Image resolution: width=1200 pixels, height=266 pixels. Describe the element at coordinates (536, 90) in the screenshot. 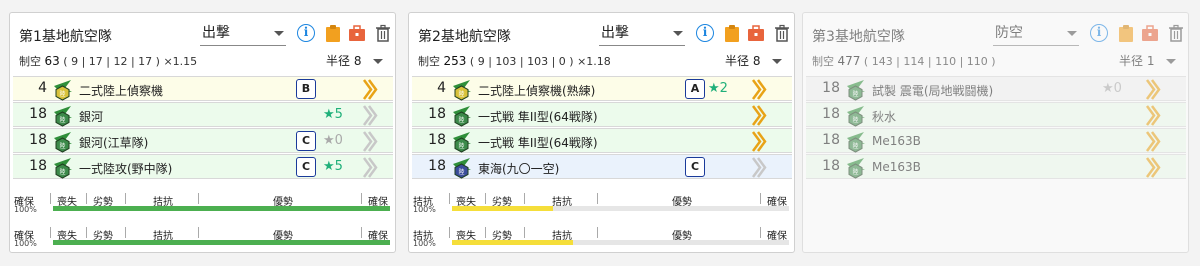

I see `plane-name: 二式陸上偵察機(熟練)` at that location.